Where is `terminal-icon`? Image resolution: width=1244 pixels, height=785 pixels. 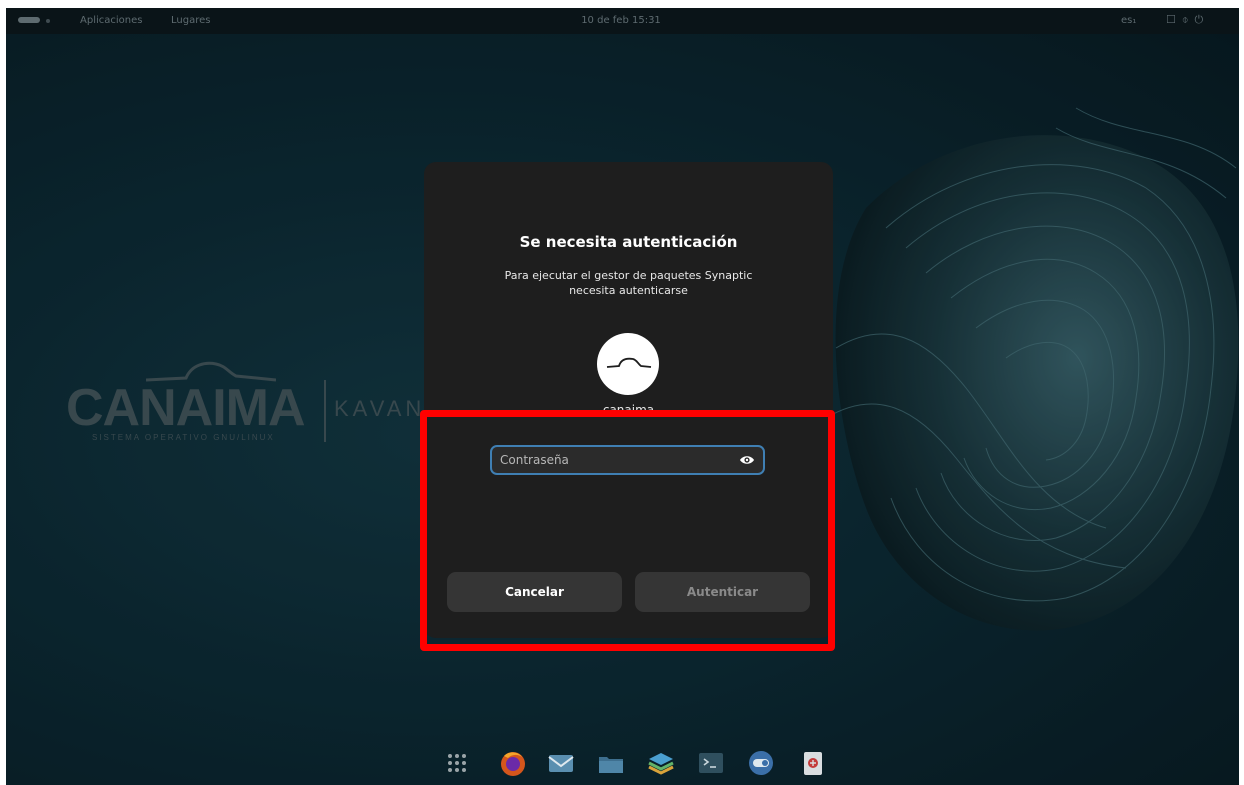 terminal-icon is located at coordinates (711, 763).